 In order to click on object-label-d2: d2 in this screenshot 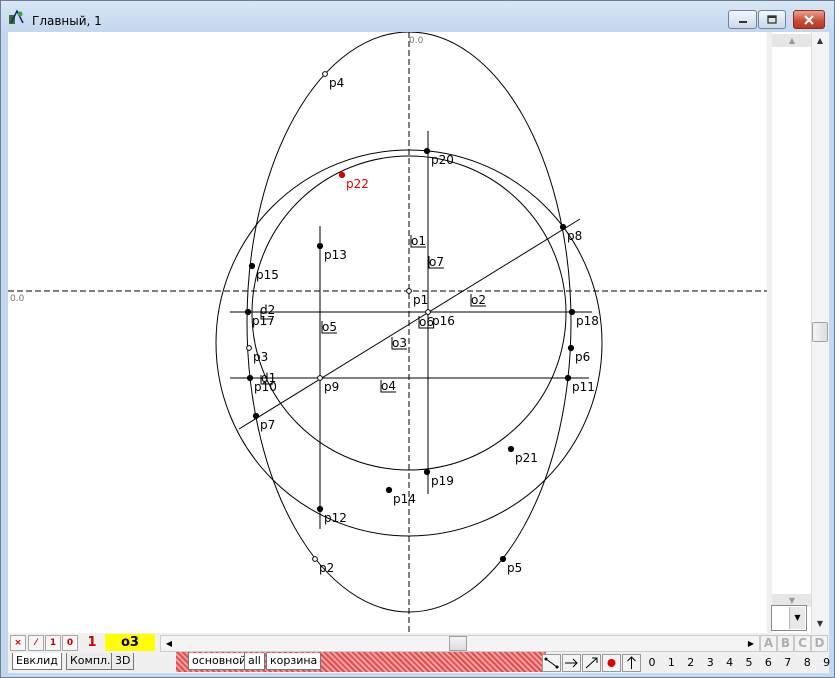, I will do `click(267, 310)`.